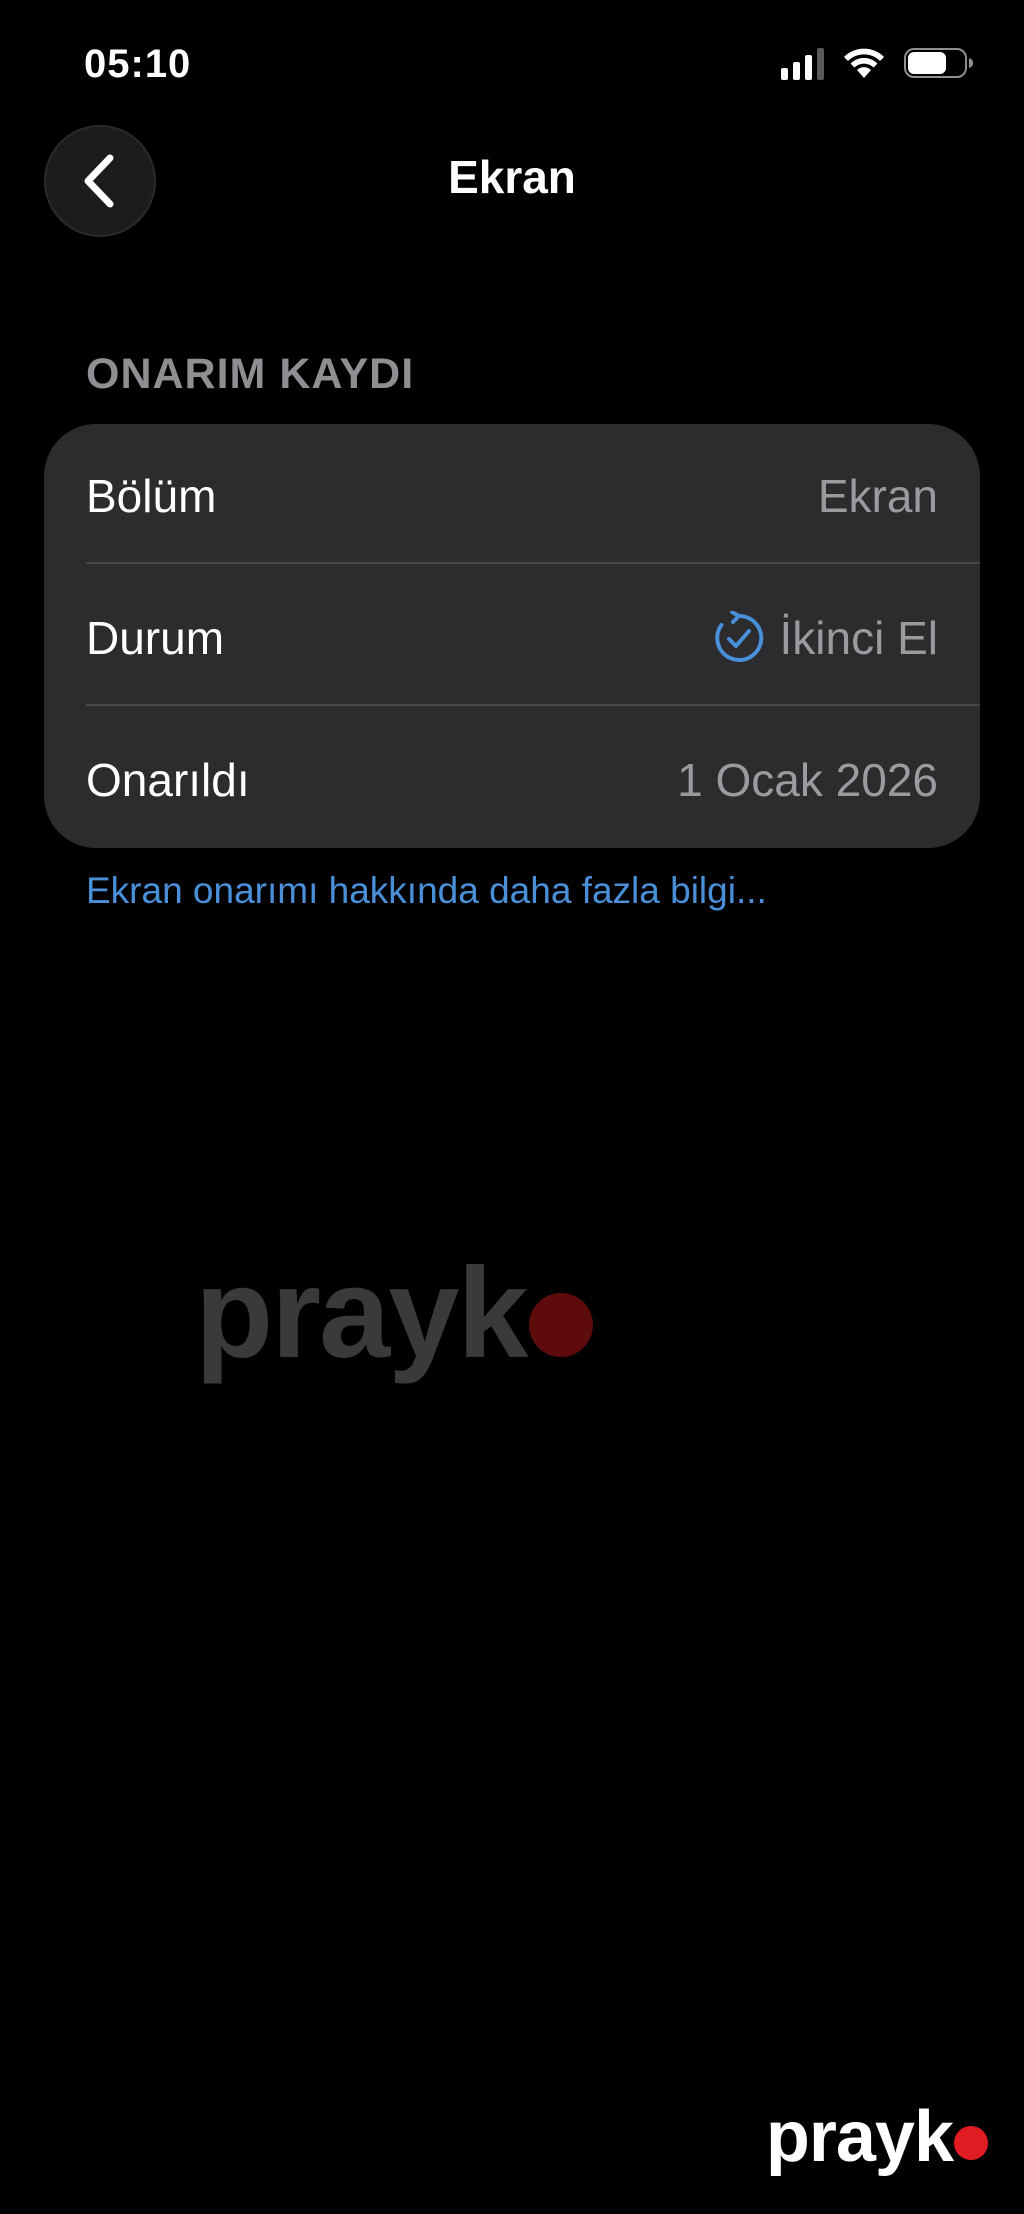 The image size is (1024, 2214). I want to click on status-bar: 05:10, so click(512, 60).